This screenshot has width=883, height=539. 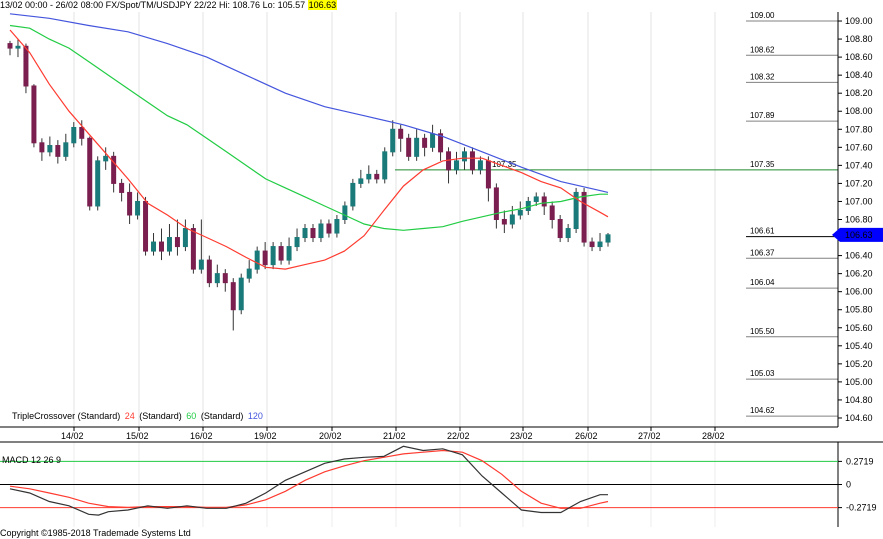 What do you see at coordinates (762, 231) in the screenshot?
I see `level-label-106.61: 106.61` at bounding box center [762, 231].